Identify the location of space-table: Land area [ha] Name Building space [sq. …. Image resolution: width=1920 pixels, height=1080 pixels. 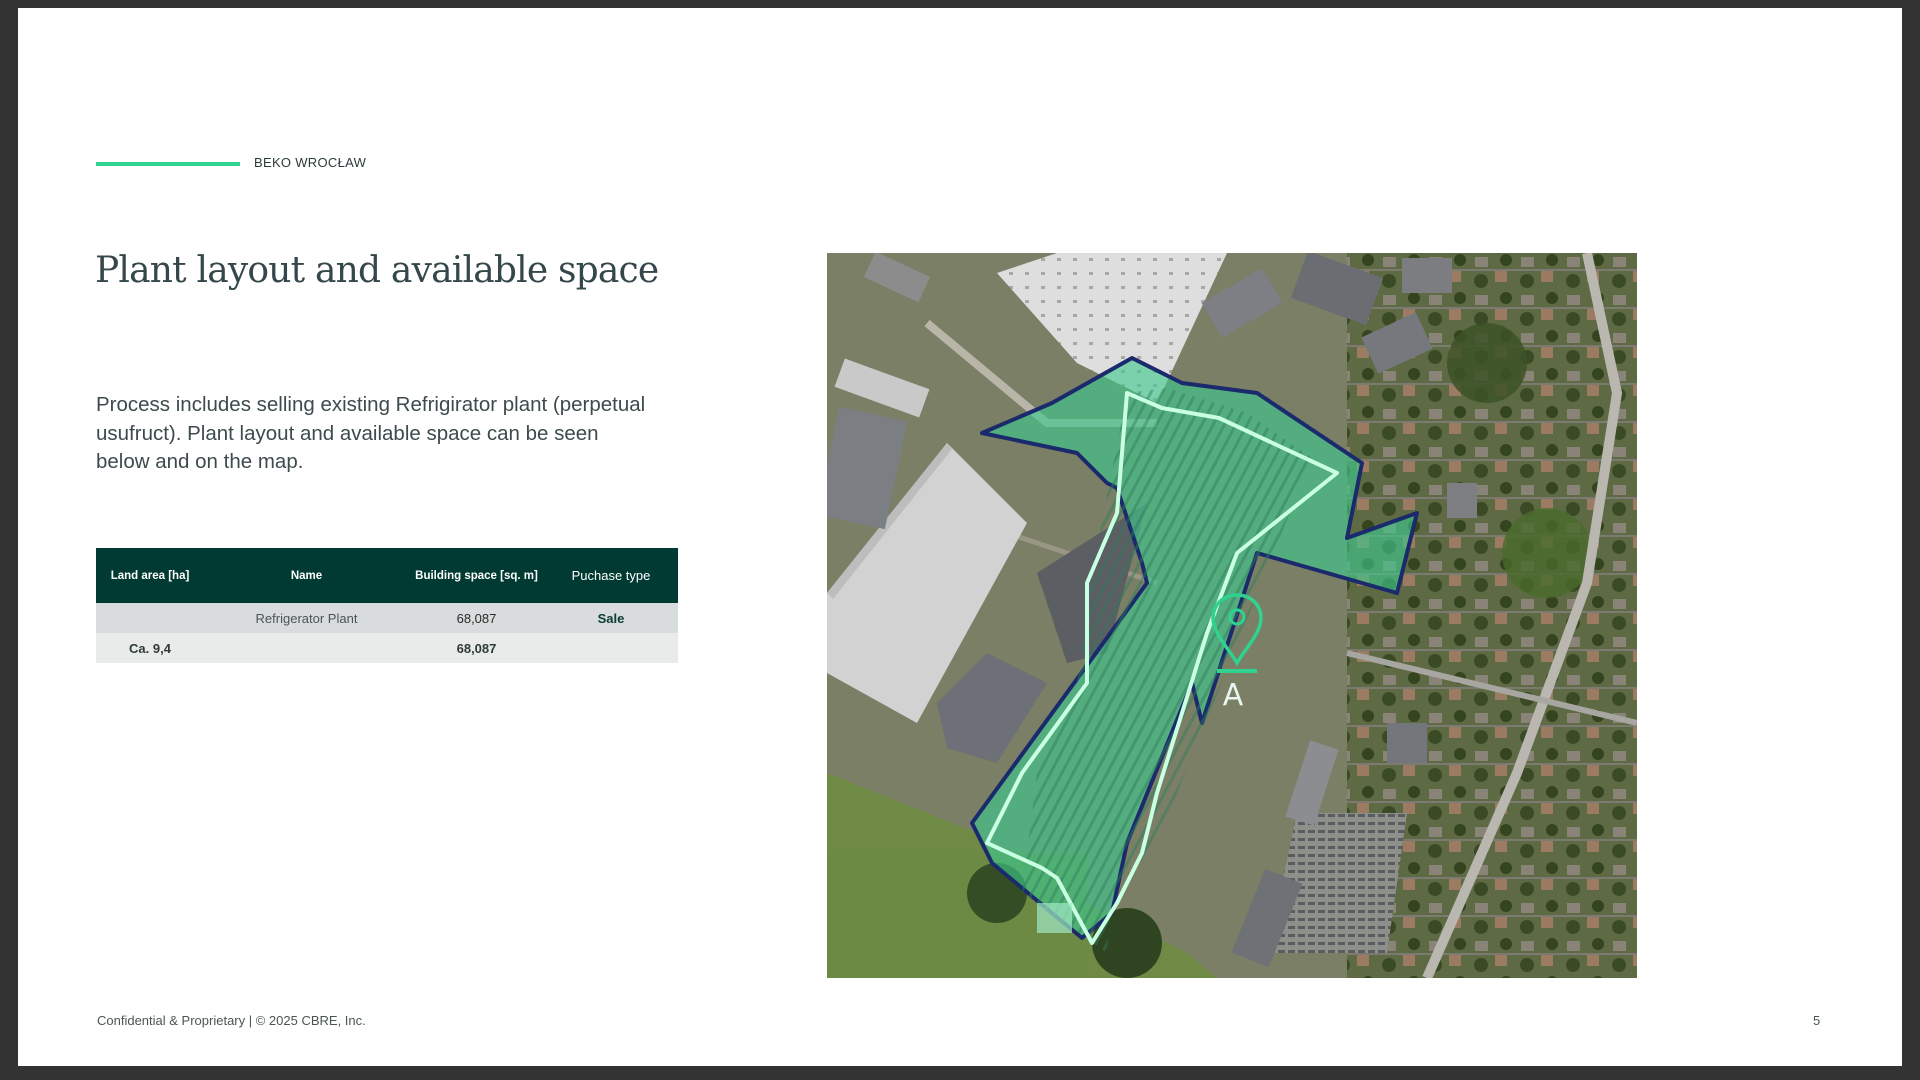
(387, 605).